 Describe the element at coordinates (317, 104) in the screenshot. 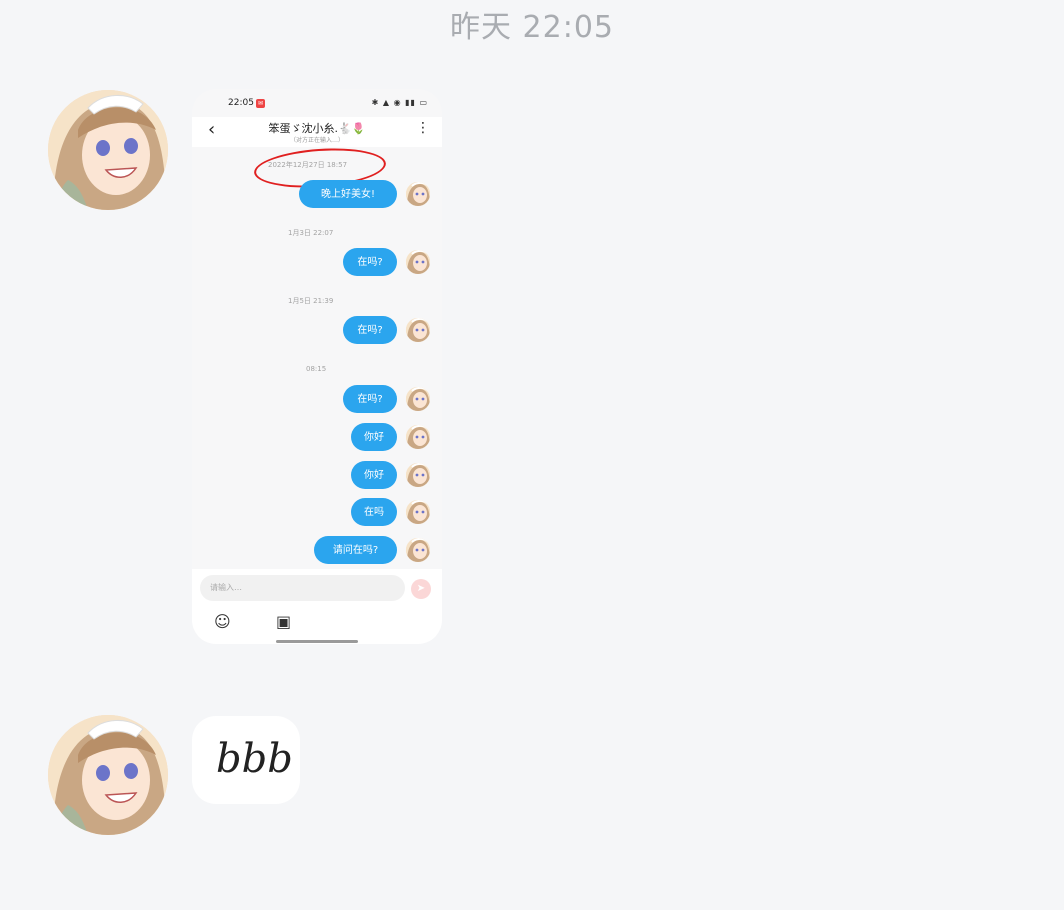

I see `status-bar: 22:05 ✉ ✱ ▲ ◉ ▮▮ ▭` at that location.